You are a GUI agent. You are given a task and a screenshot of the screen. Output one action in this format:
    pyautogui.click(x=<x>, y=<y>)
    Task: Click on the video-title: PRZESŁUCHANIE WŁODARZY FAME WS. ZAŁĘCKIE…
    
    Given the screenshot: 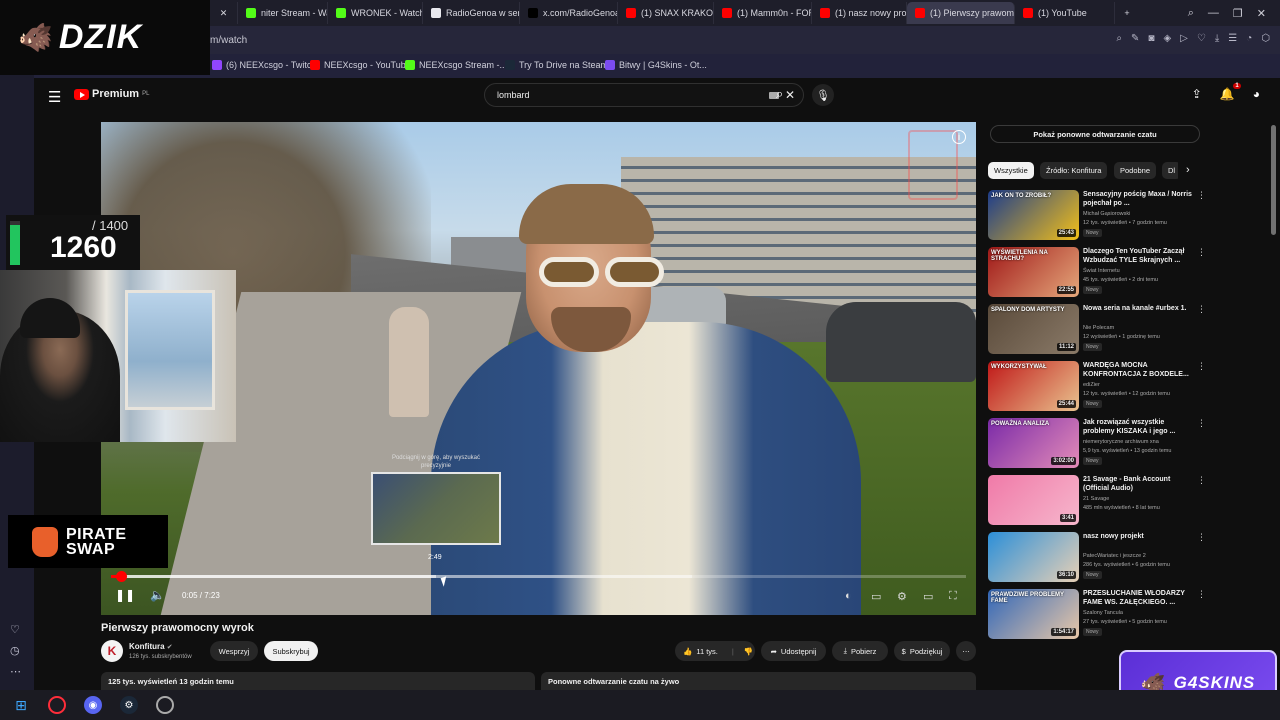 What is the action you would take?
    pyautogui.click(x=1139, y=598)
    